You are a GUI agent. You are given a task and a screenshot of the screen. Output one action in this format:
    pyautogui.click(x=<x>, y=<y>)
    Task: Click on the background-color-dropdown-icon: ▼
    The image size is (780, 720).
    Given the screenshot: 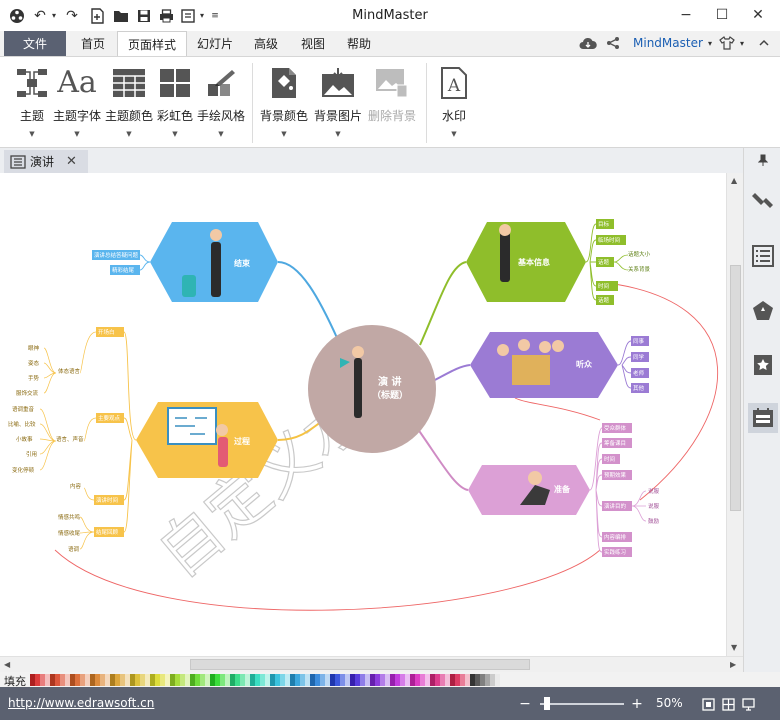 What is the action you would take?
    pyautogui.click(x=284, y=134)
    